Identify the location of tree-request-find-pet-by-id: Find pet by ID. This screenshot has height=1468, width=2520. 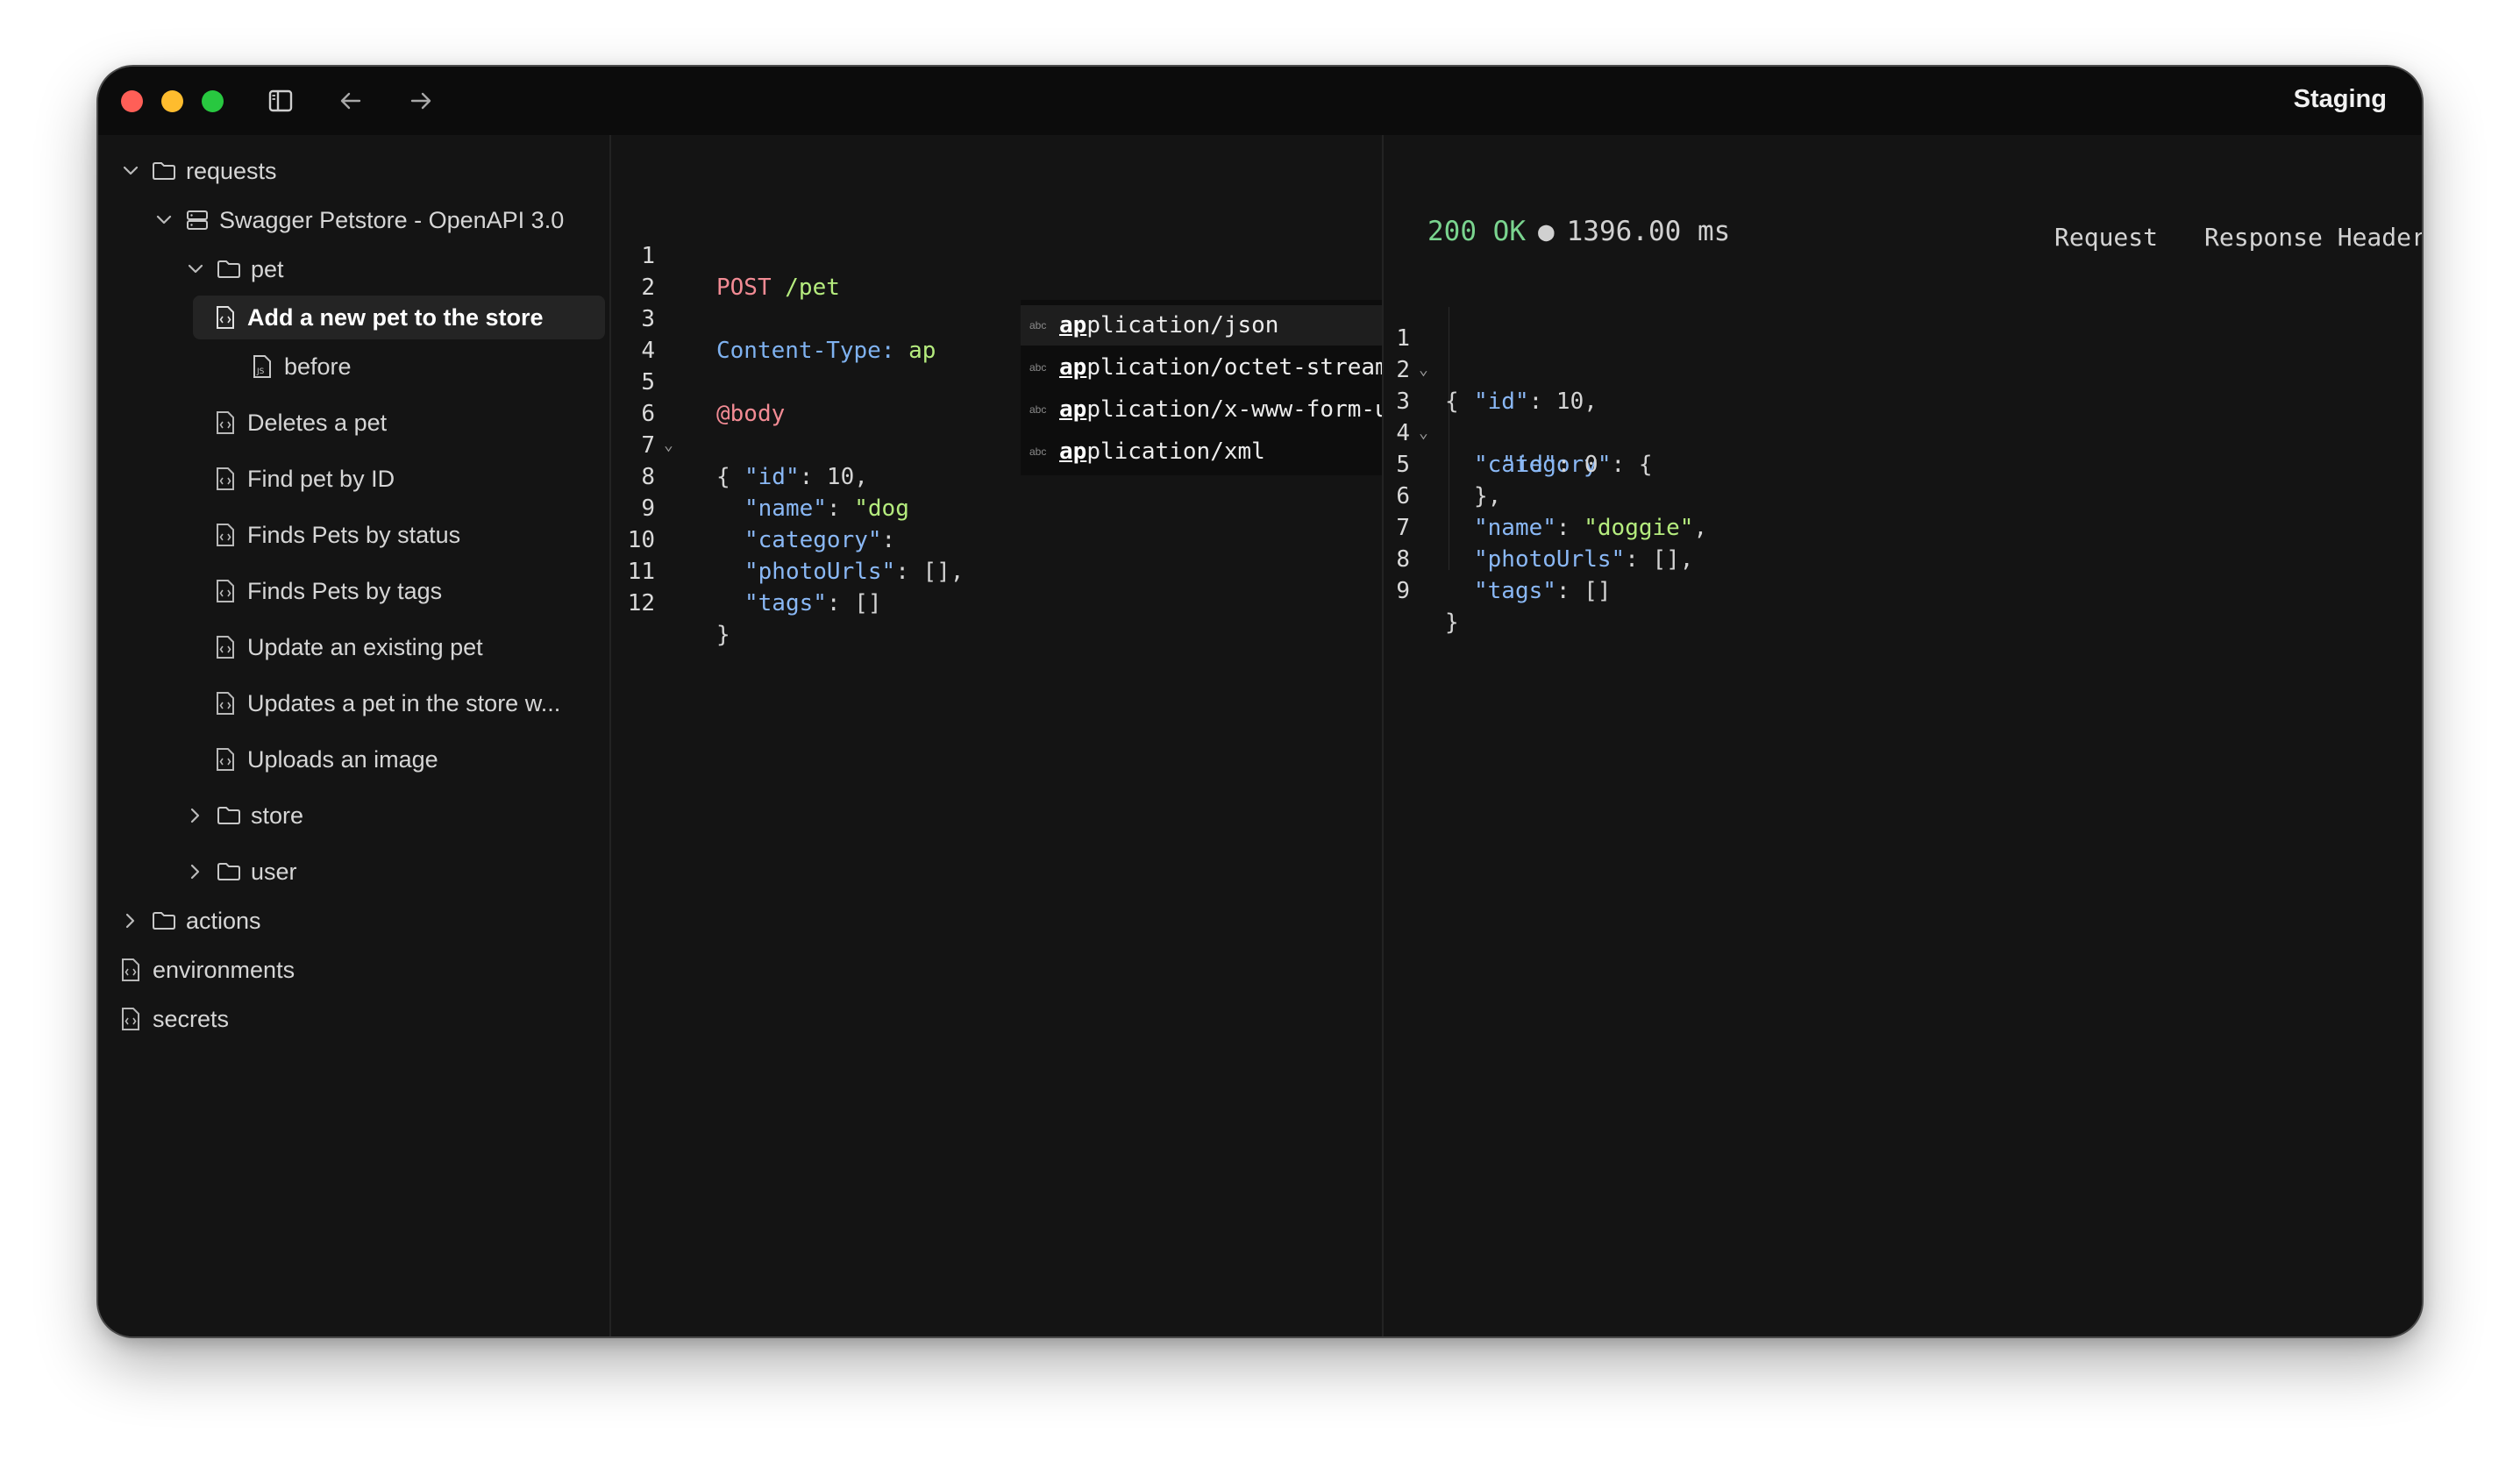
(303, 479).